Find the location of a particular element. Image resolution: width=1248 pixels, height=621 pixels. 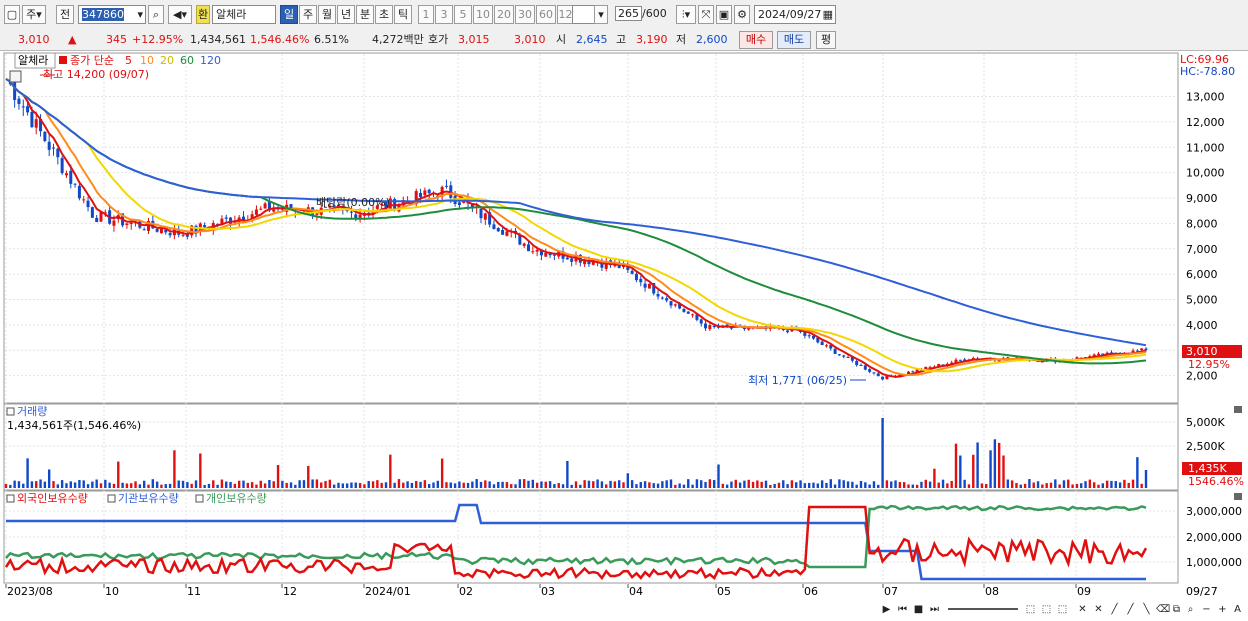

gear-icon: ⚙ is located at coordinates (742, 14).